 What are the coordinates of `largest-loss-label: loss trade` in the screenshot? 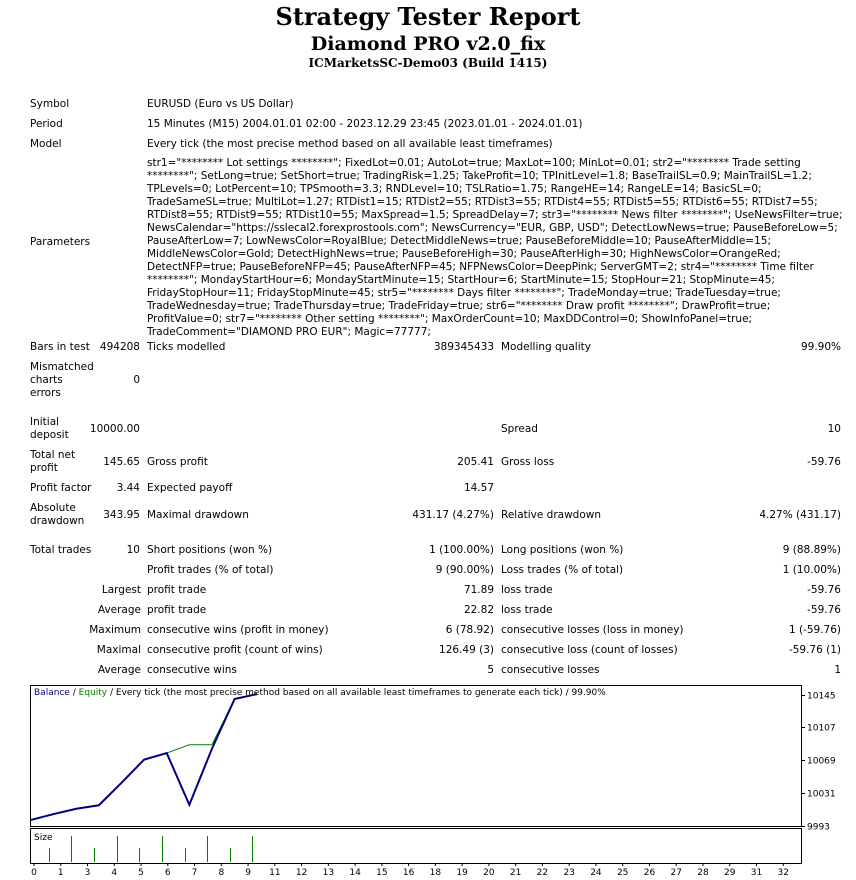 It's located at (527, 590).